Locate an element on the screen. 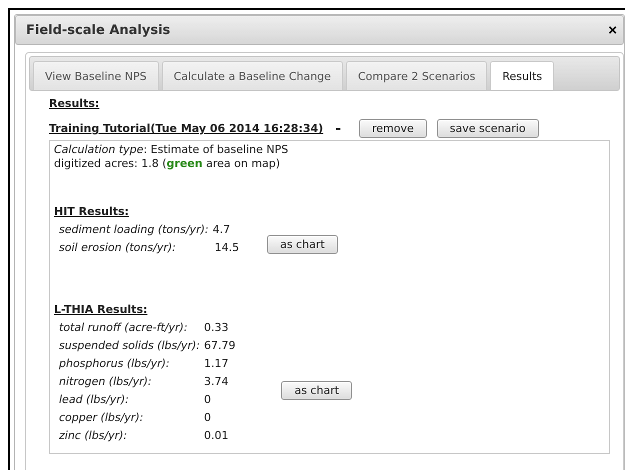 The height and width of the screenshot is (470, 625). scenario-button: remove is located at coordinates (393, 128).